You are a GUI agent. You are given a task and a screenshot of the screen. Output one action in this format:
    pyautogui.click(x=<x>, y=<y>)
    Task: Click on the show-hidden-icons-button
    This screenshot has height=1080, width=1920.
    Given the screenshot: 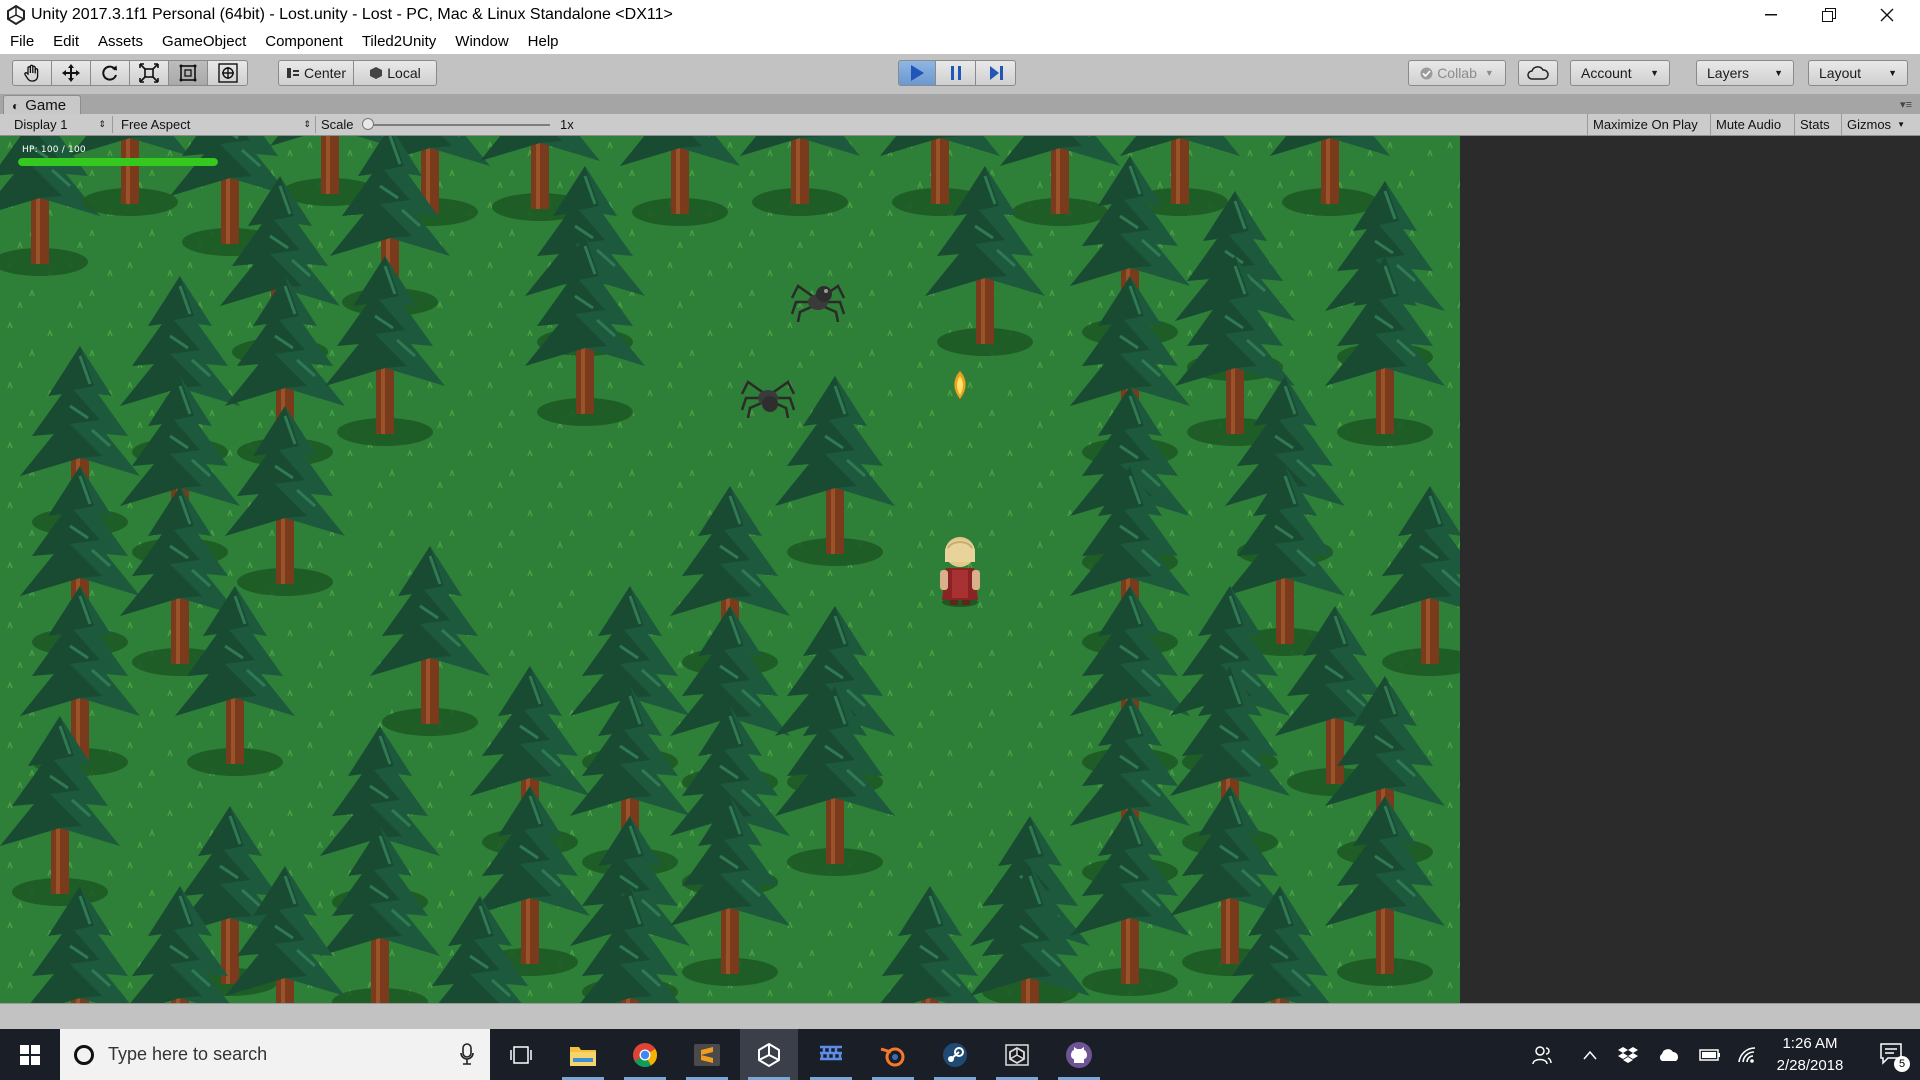 What is the action you would take?
    pyautogui.click(x=1590, y=1054)
    